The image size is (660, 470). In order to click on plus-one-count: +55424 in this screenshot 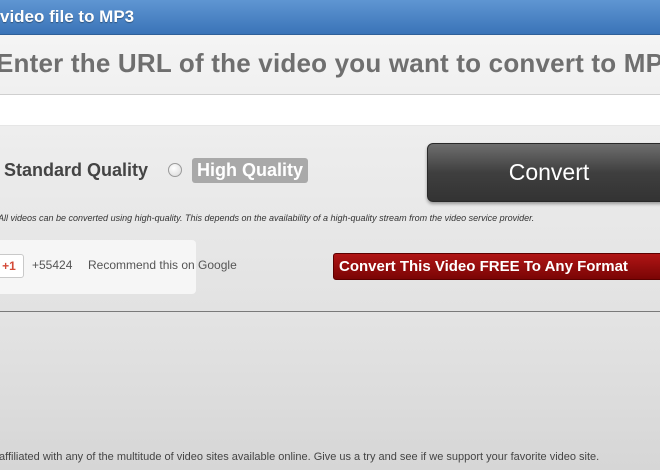, I will do `click(52, 265)`.